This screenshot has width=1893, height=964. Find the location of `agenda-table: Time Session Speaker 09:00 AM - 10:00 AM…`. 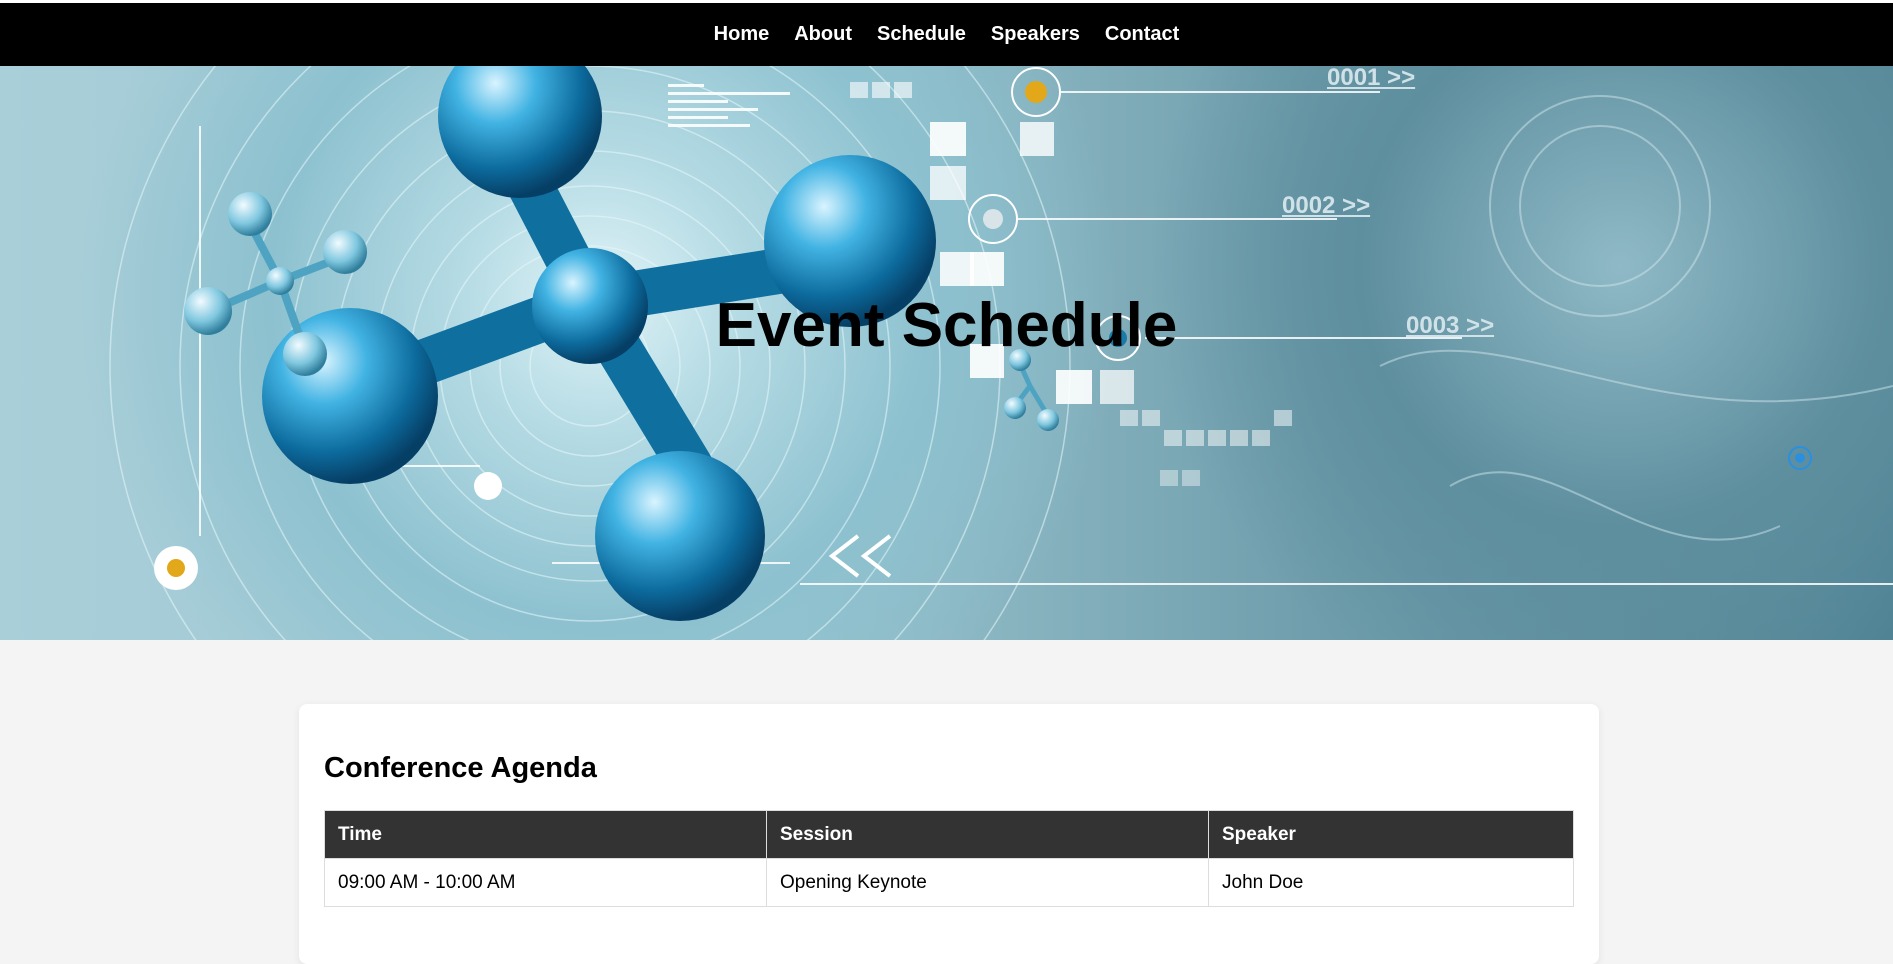

agenda-table: Time Session Speaker 09:00 AM - 10:00 AM… is located at coordinates (949, 858).